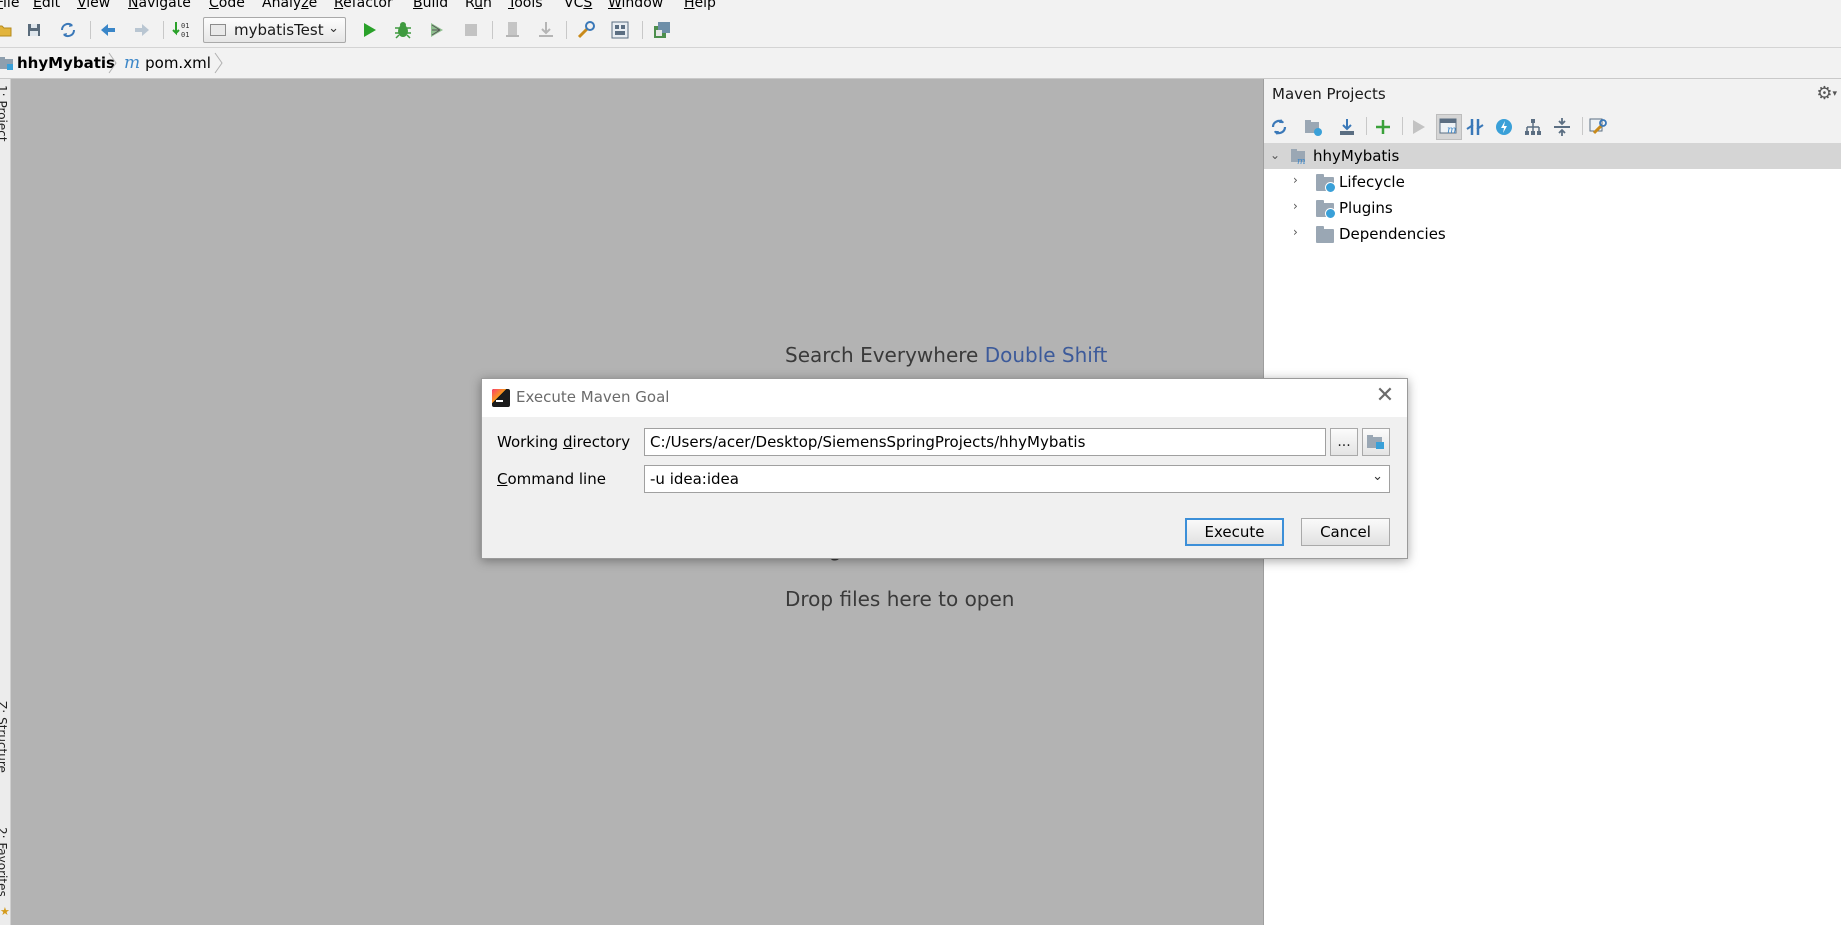 The image size is (1841, 925). What do you see at coordinates (1325, 234) in the screenshot?
I see `dependencies-folder-icon` at bounding box center [1325, 234].